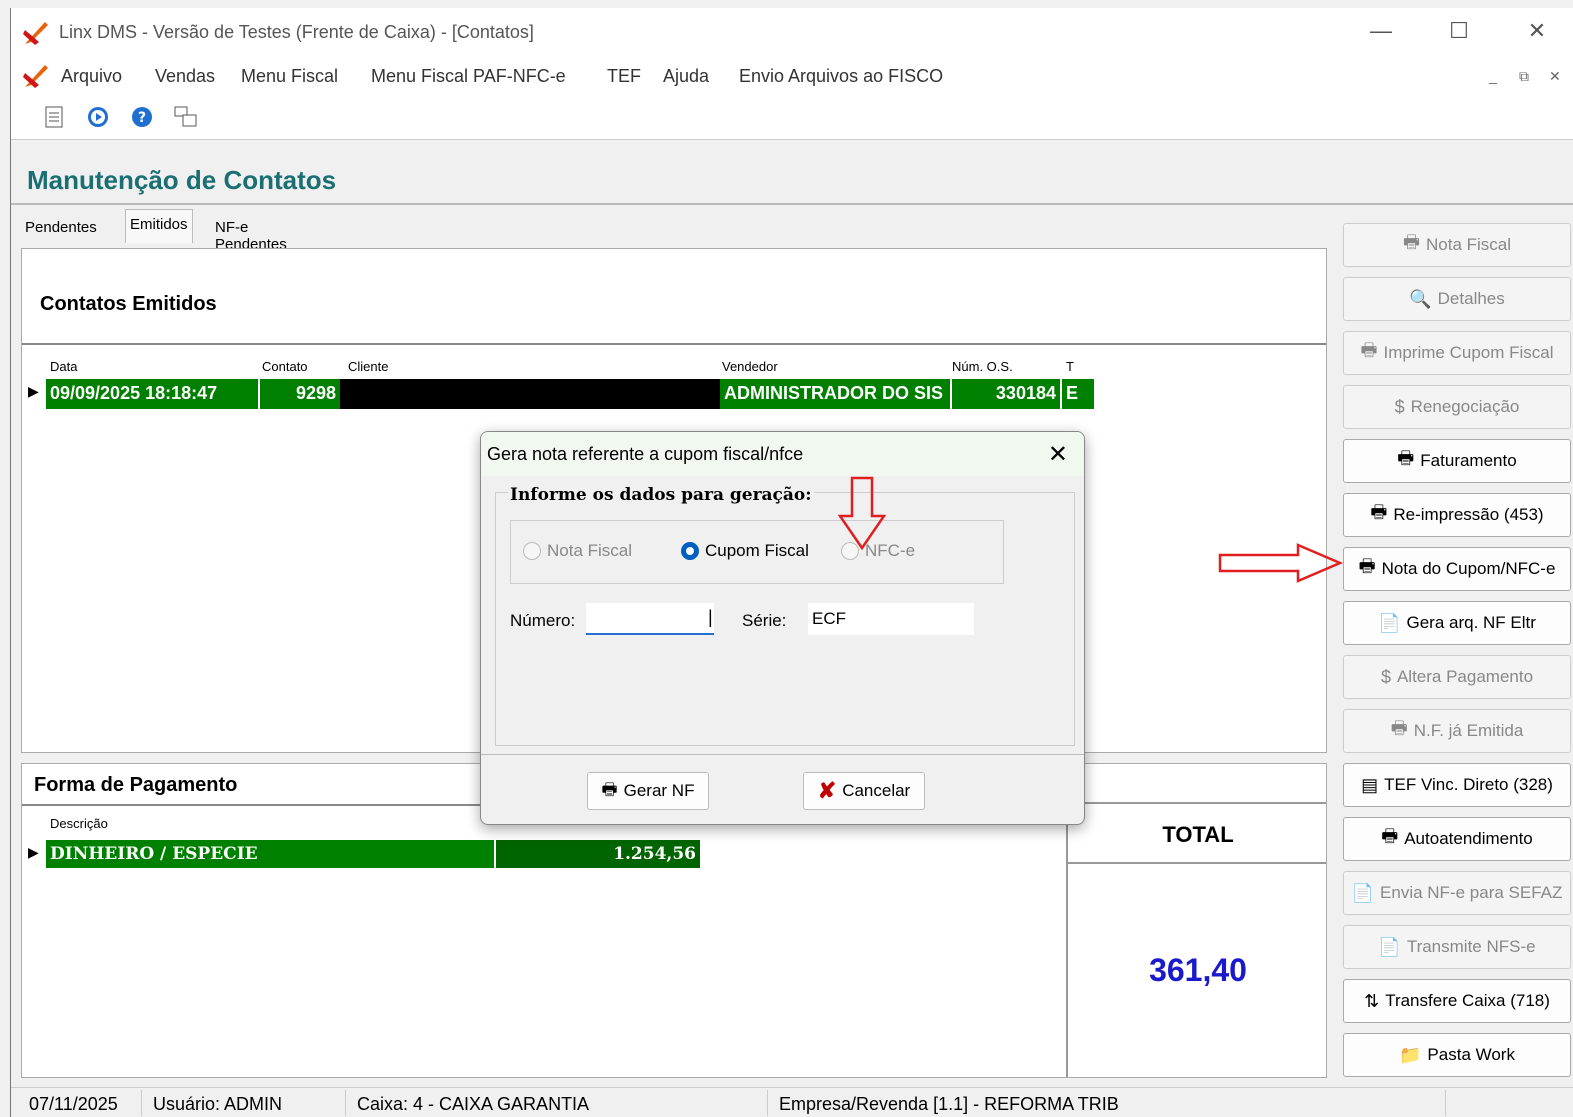 The width and height of the screenshot is (1573, 1117). Describe the element at coordinates (79, 823) in the screenshot. I see `col-descricao: Descrição` at that location.